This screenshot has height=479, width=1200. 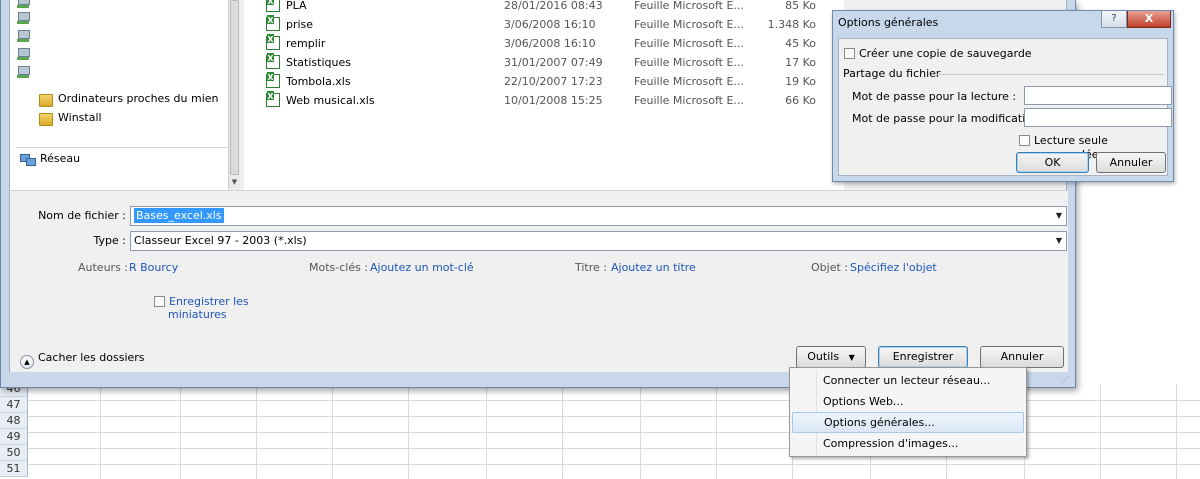 What do you see at coordinates (791, 24) in the screenshot?
I see `file-size: 1.348 Ko` at bounding box center [791, 24].